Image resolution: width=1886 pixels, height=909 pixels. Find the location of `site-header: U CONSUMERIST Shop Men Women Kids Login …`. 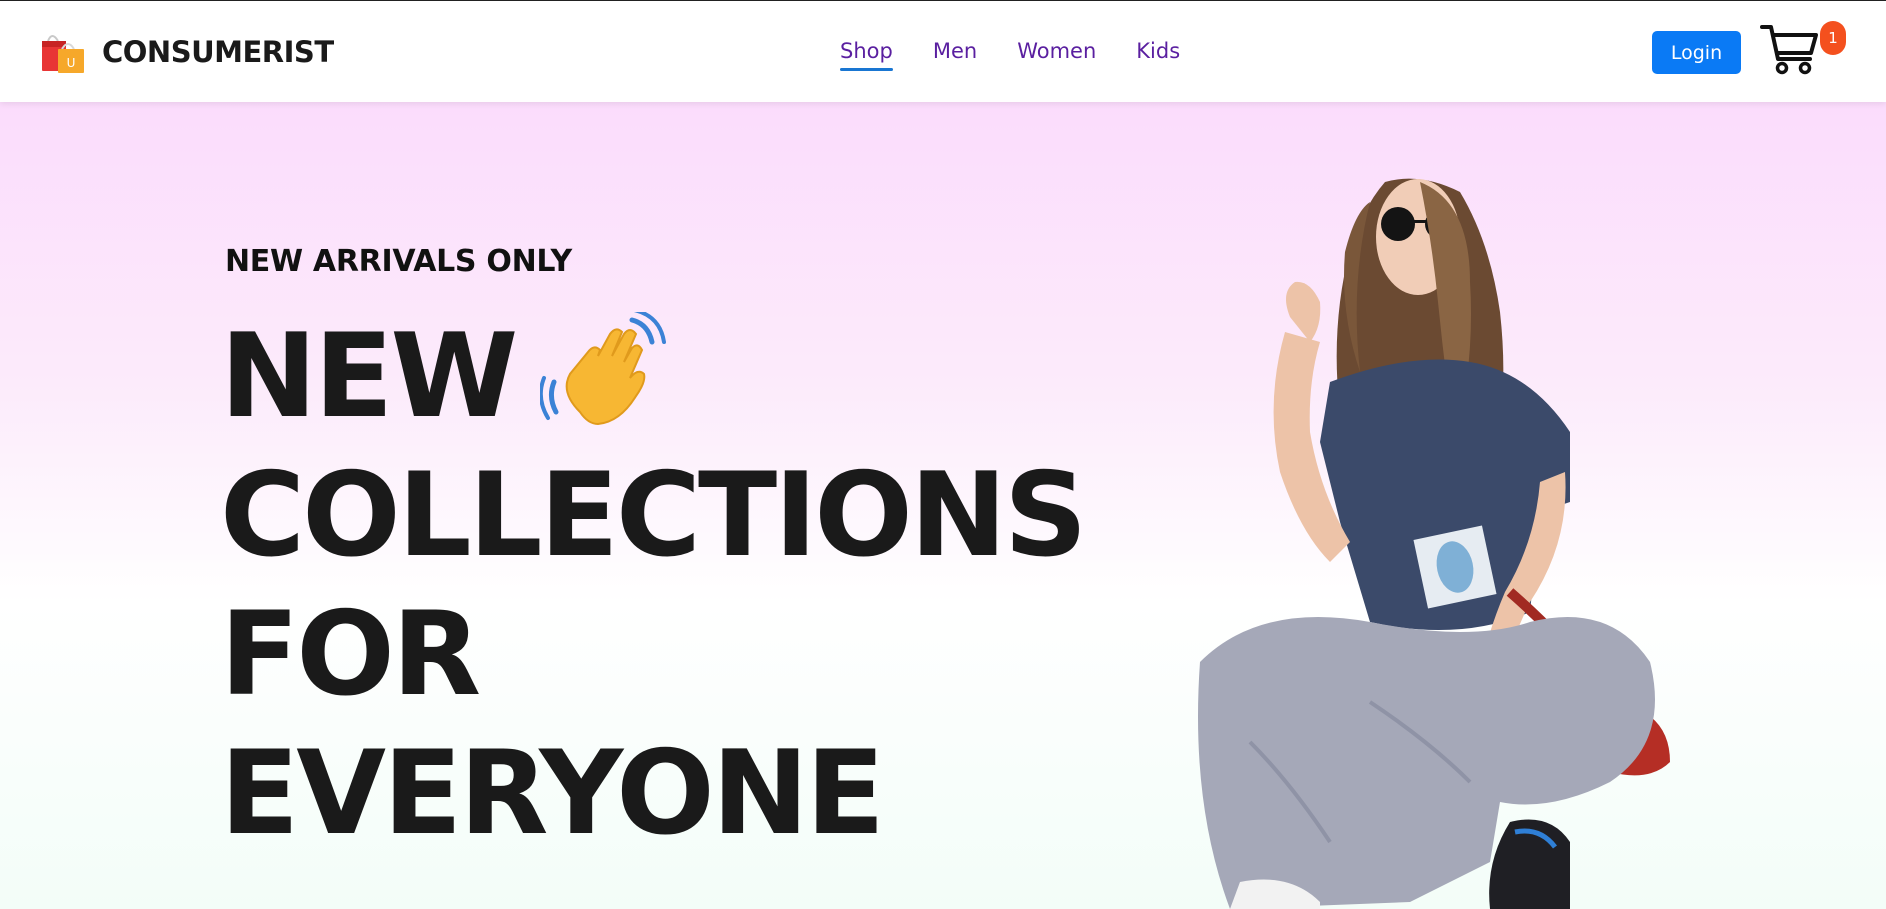

site-header: U CONSUMERIST Shop Men Women Kids Login … is located at coordinates (943, 51).